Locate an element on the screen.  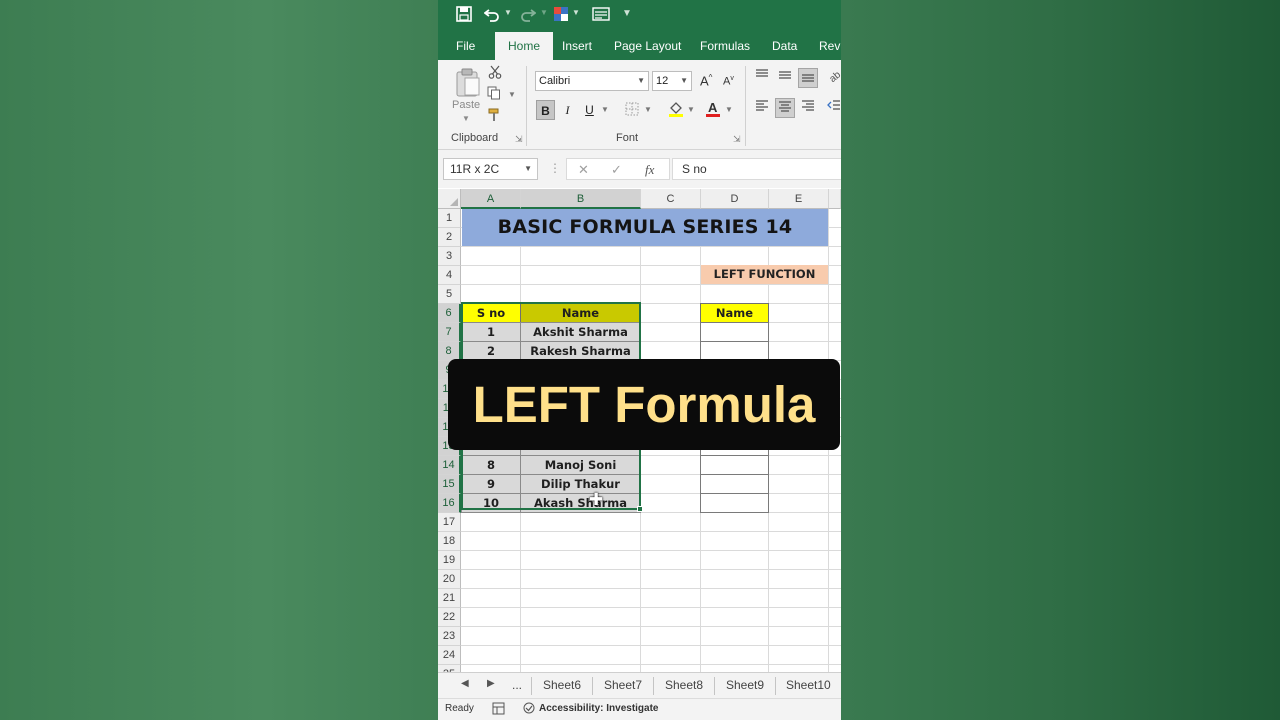
font-size-select: 12 ▼ is located at coordinates (672, 81).